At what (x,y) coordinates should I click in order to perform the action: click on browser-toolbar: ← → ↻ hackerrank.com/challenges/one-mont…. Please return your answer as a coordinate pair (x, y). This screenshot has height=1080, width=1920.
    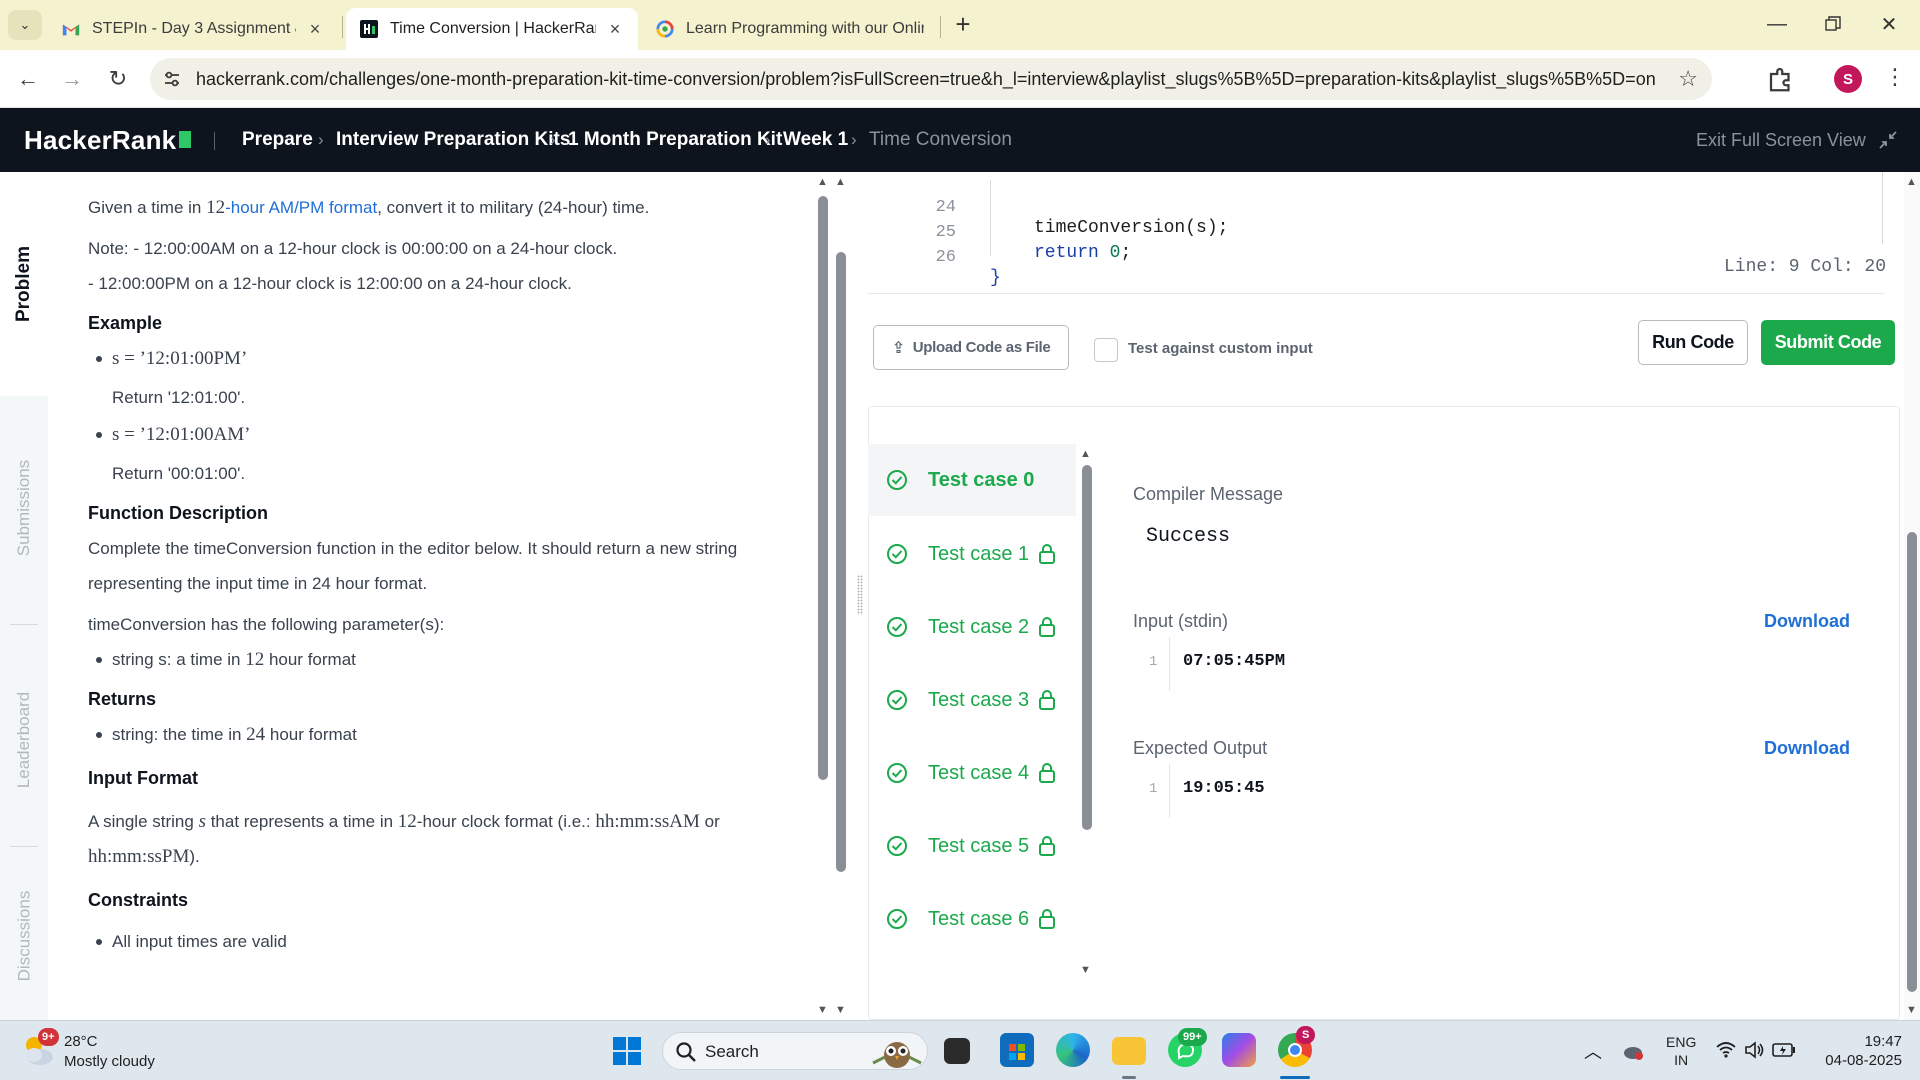
    Looking at the image, I should click on (960, 79).